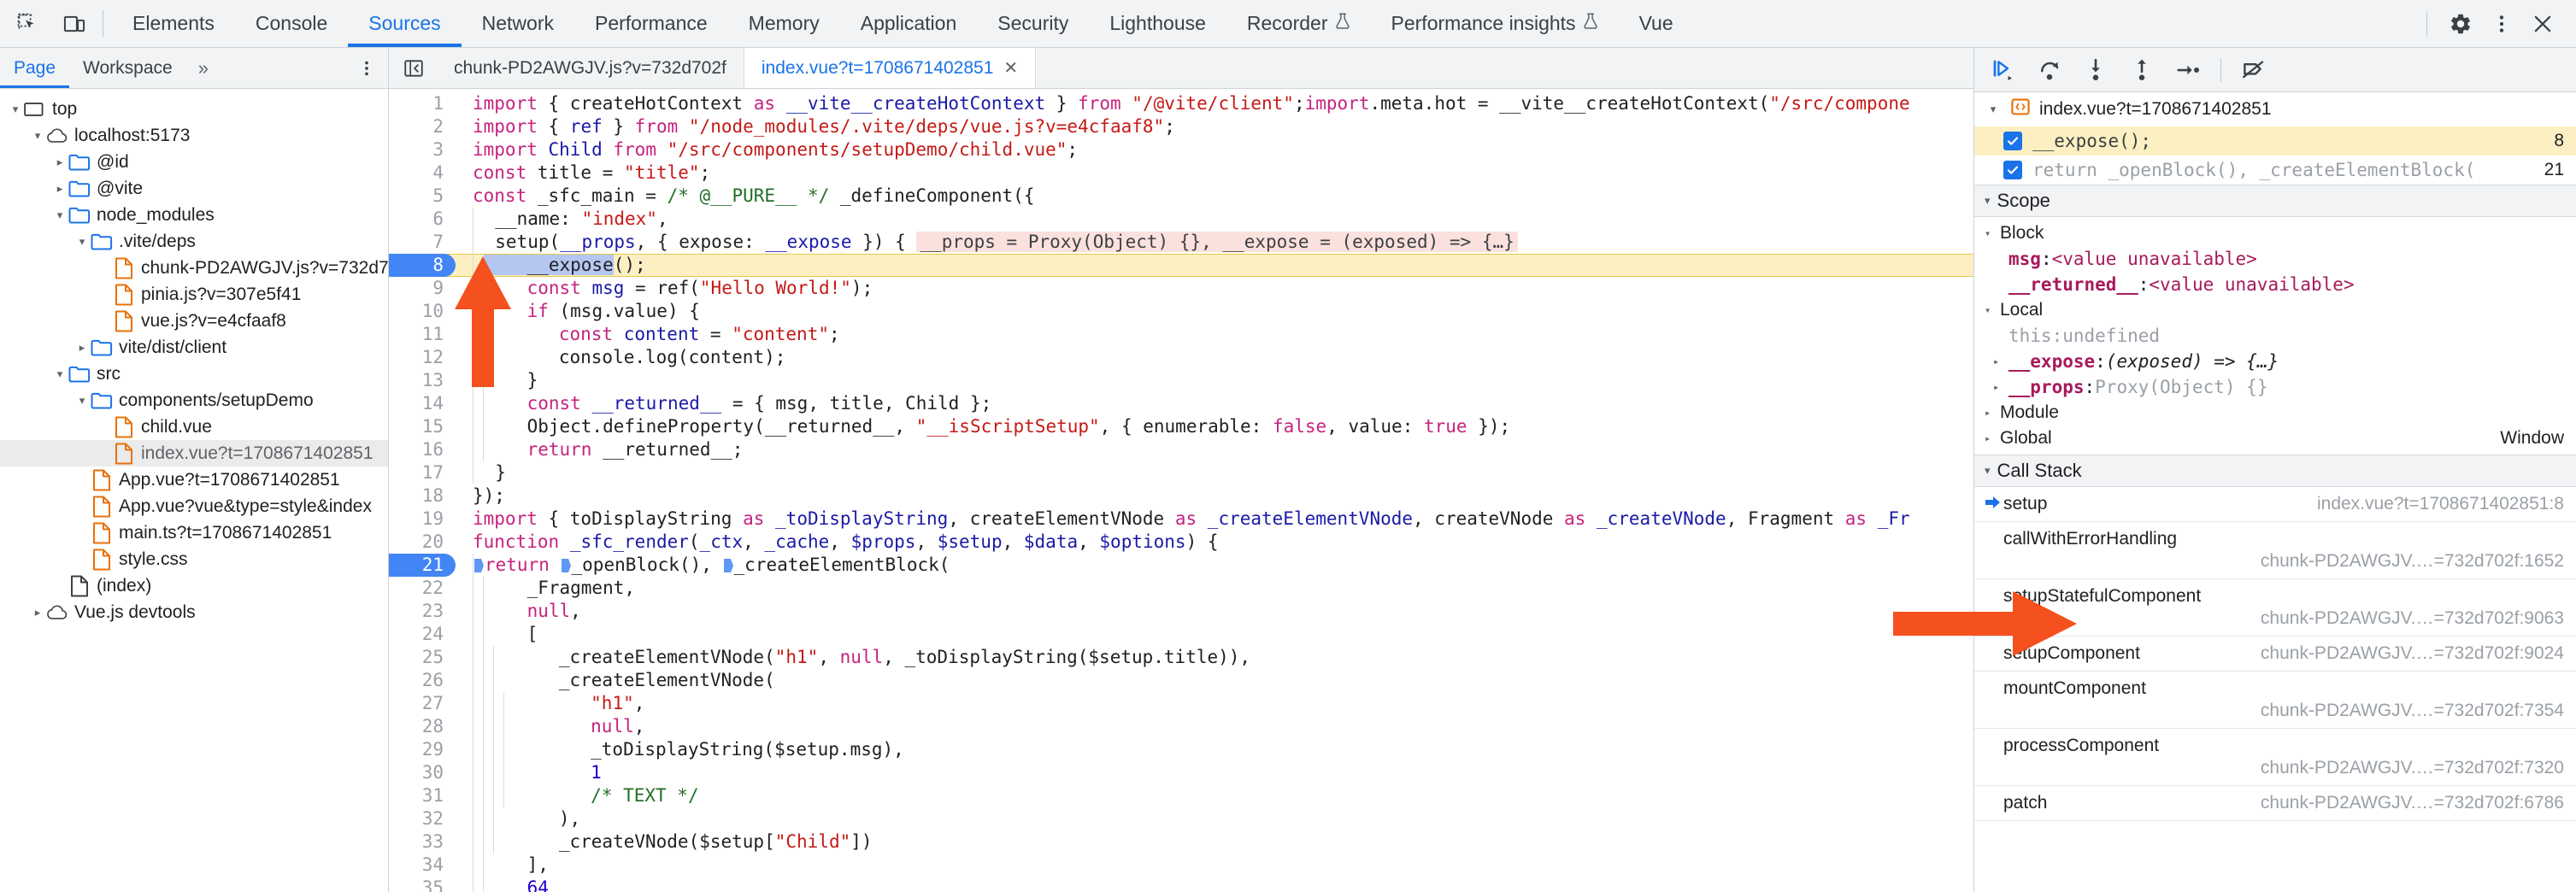 Image resolution: width=2576 pixels, height=892 pixels. I want to click on code-line: 6 __name: "index",, so click(1181, 220).